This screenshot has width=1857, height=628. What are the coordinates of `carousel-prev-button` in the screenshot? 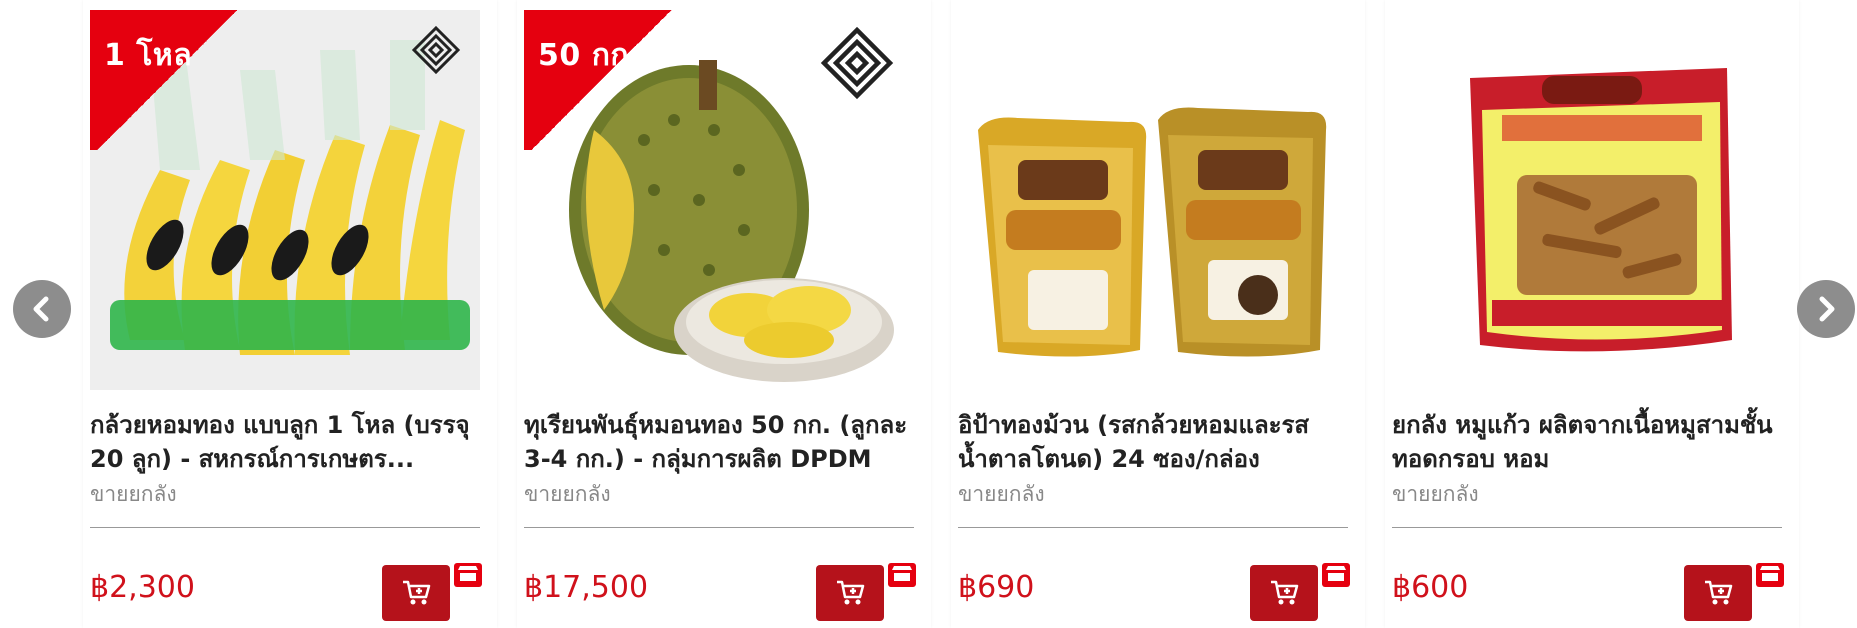 It's located at (42, 309).